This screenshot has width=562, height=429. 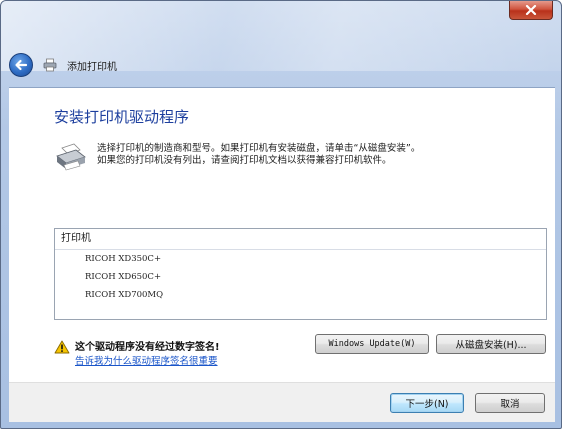 What do you see at coordinates (427, 403) in the screenshot?
I see `next-button: 下一步(N)` at bounding box center [427, 403].